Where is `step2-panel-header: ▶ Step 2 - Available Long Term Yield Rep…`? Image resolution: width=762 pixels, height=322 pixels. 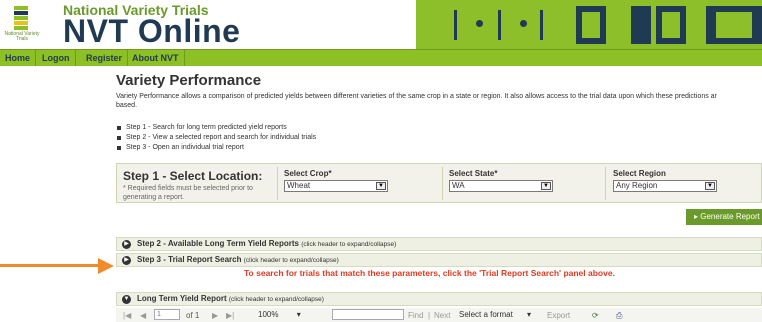 step2-panel-header: ▶ Step 2 - Available Long Term Yield Rep… is located at coordinates (439, 244).